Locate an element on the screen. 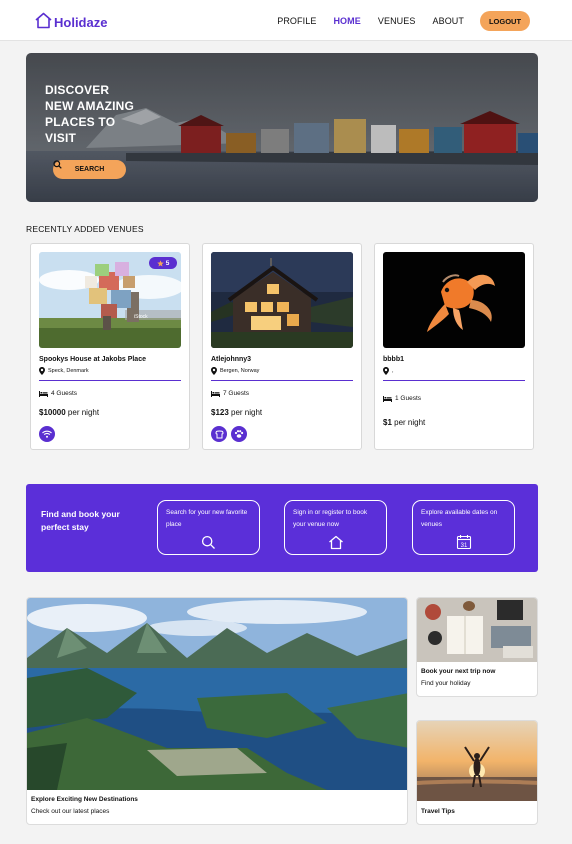 Image resolution: width=572 pixels, height=844 pixels. nav-link-venues: VENUES is located at coordinates (397, 21).